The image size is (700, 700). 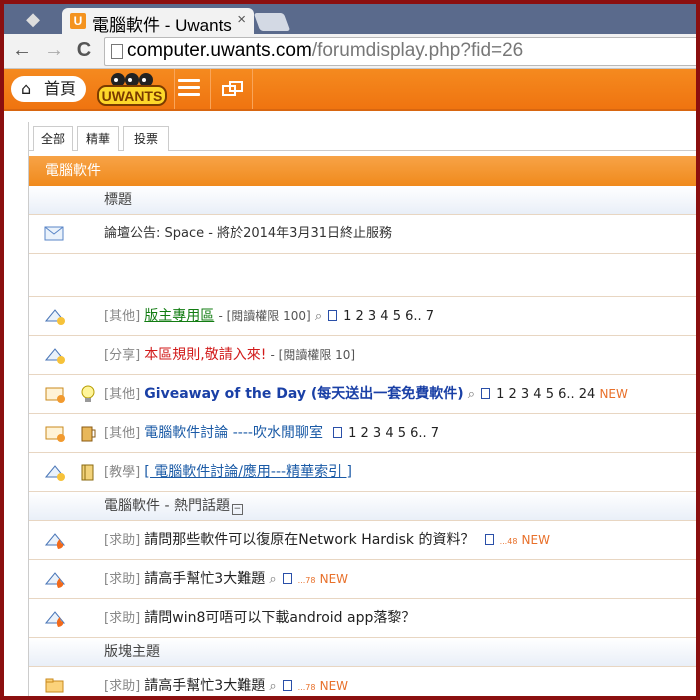 What do you see at coordinates (146, 138) in the screenshot?
I see `tab-poll: 投票` at bounding box center [146, 138].